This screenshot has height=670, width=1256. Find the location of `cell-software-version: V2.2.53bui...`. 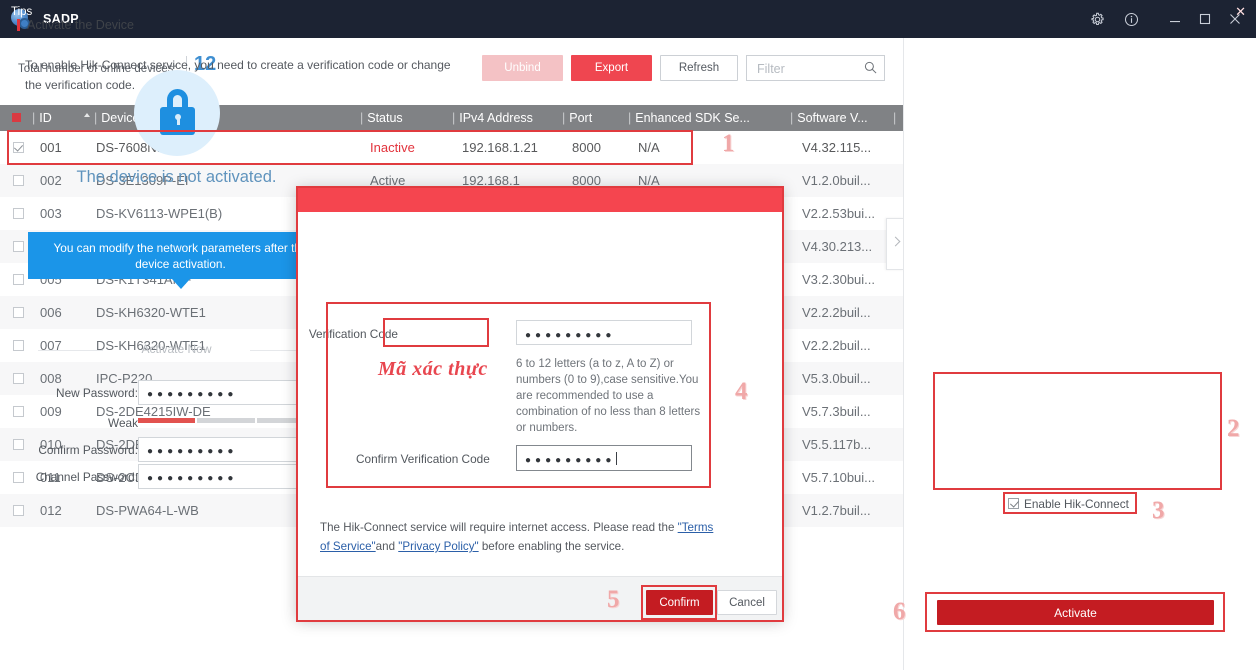

cell-software-version: V2.2.53bui... is located at coordinates (838, 213).